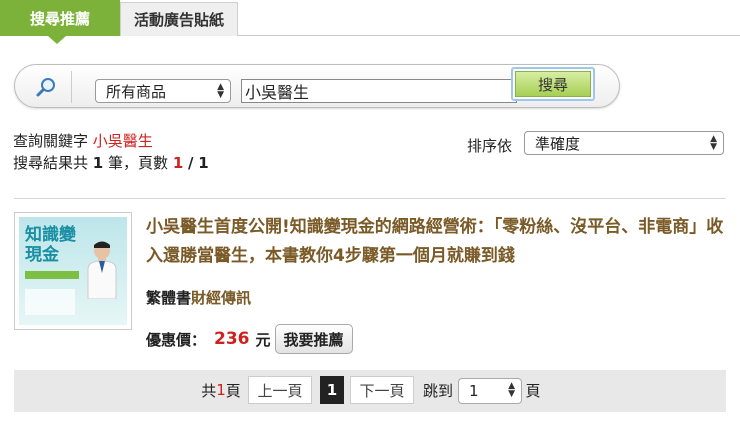  What do you see at coordinates (490, 391) in the screenshot?
I see `jump-page-select: 1 ▲ ▼` at bounding box center [490, 391].